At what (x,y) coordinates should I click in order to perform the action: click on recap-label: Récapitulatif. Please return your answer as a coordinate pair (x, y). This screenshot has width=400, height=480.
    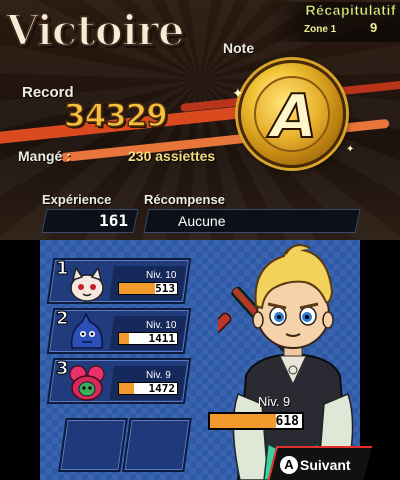
    Looking at the image, I should click on (350, 10).